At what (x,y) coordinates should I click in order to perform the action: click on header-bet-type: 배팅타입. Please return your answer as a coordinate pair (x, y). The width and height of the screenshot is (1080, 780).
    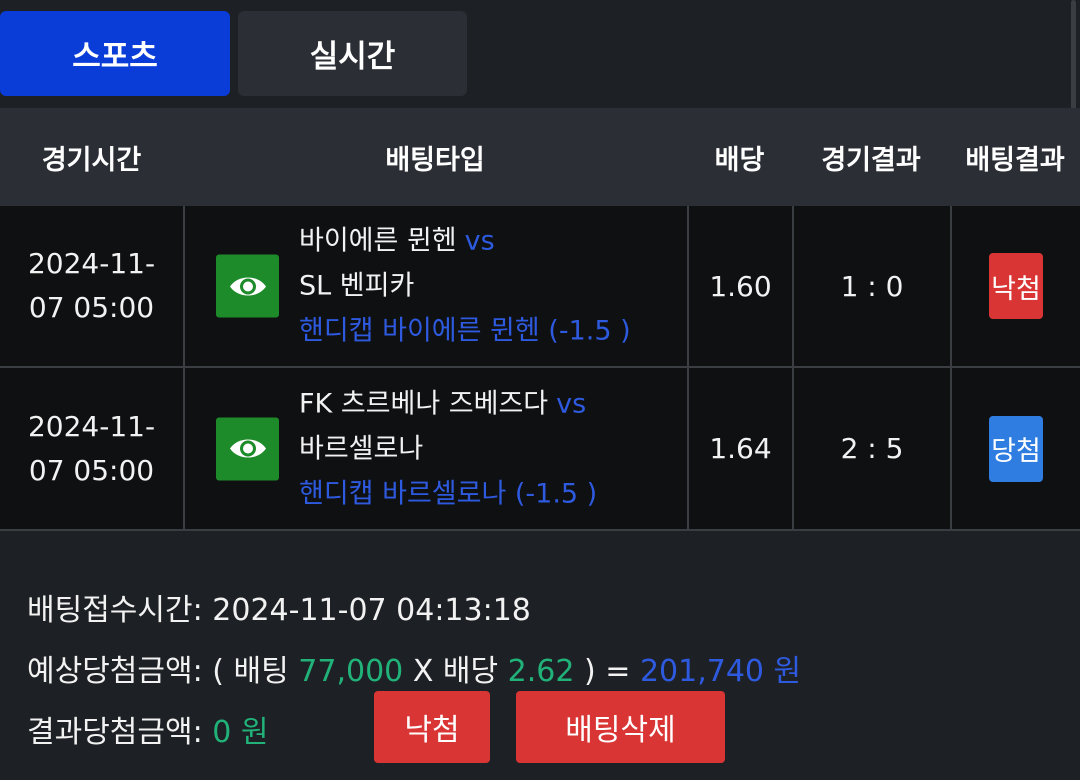
    Looking at the image, I should click on (435, 160).